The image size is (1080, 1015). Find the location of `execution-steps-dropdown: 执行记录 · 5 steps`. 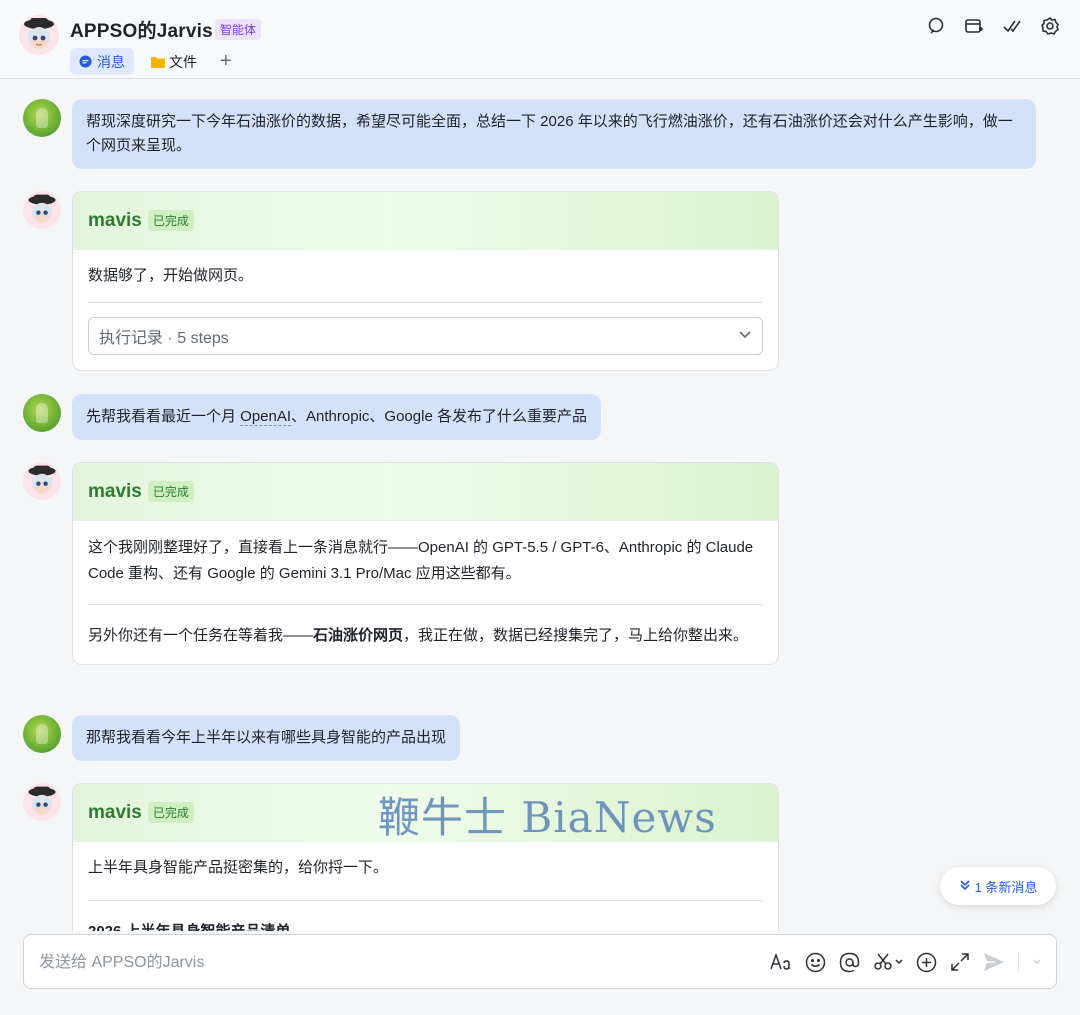

execution-steps-dropdown: 执行记录 · 5 steps is located at coordinates (425, 336).